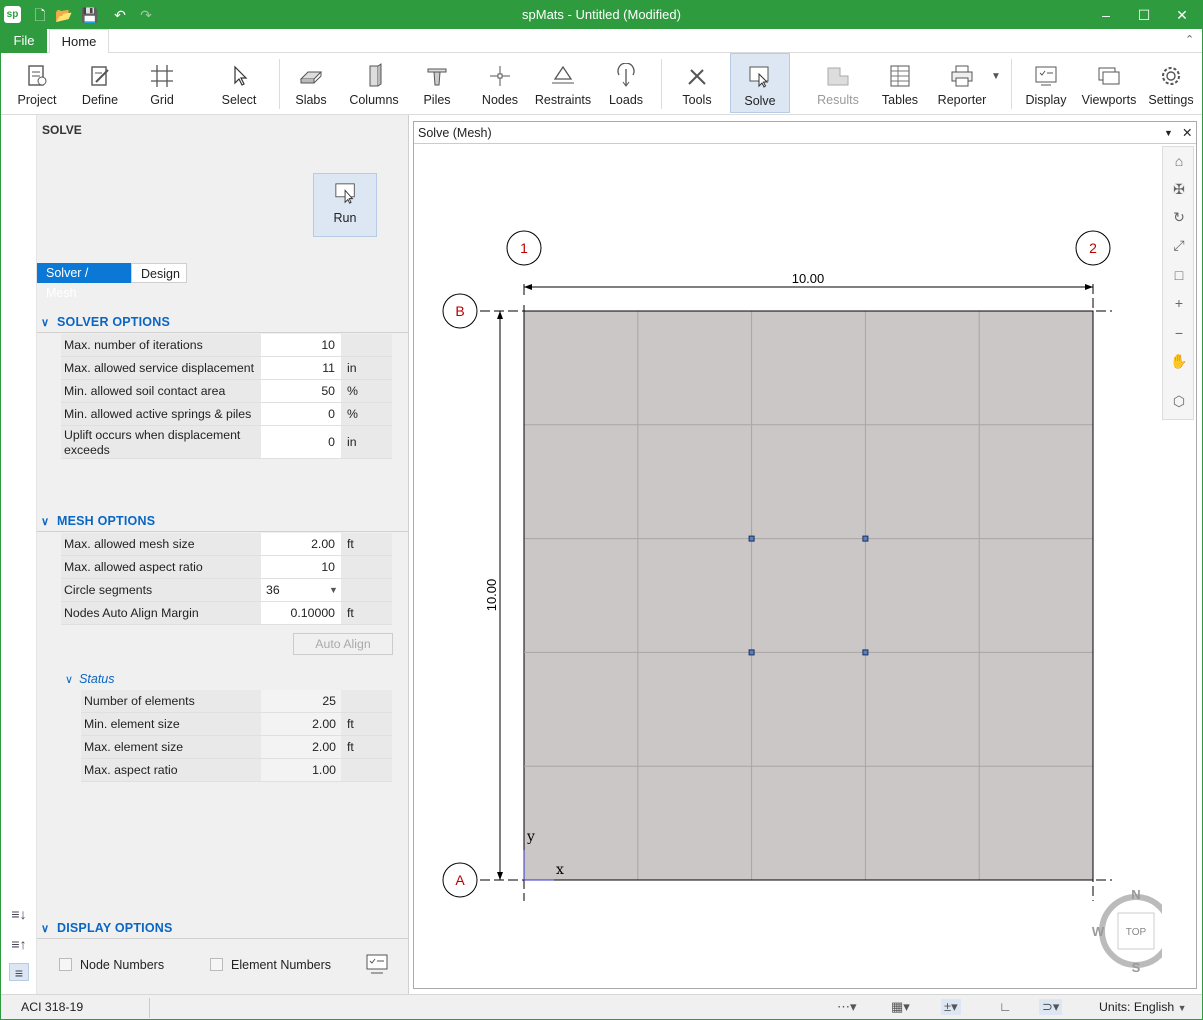 The width and height of the screenshot is (1203, 1020). Describe the element at coordinates (563, 83) in the screenshot. I see `ribbon-restraints-button: Restraints` at that location.